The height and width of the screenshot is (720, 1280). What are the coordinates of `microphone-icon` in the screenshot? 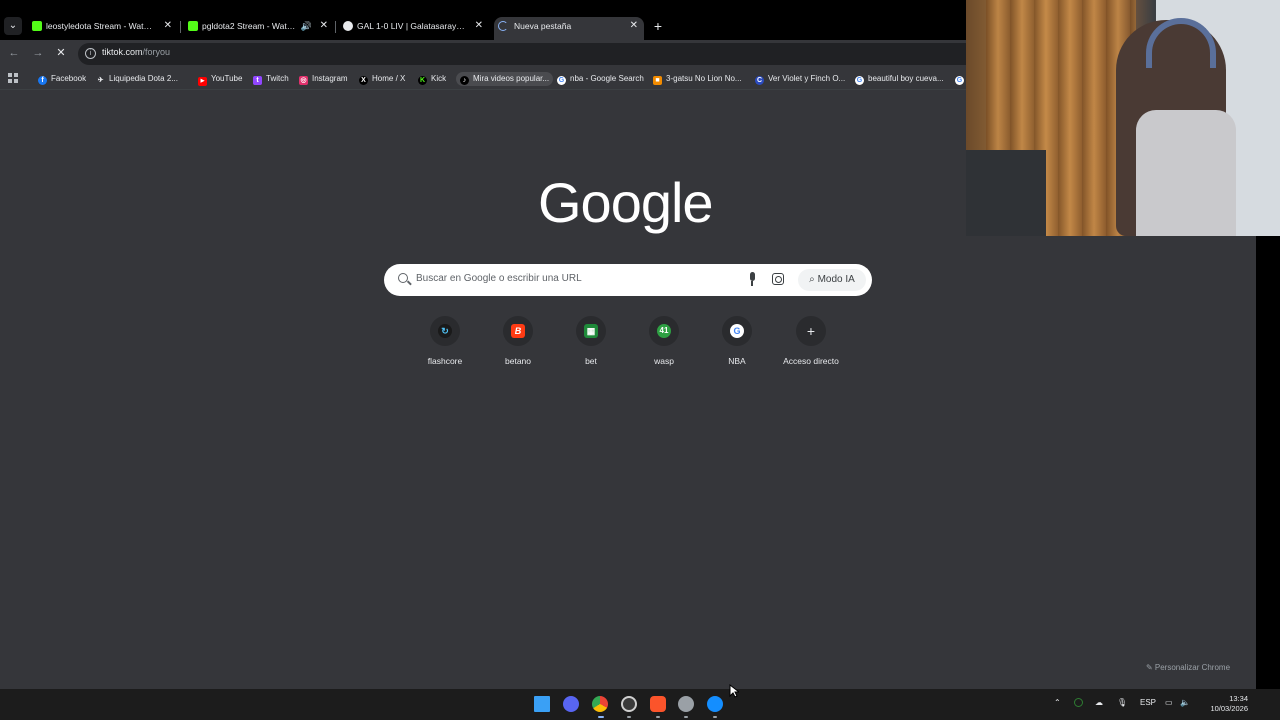 It's located at (752, 279).